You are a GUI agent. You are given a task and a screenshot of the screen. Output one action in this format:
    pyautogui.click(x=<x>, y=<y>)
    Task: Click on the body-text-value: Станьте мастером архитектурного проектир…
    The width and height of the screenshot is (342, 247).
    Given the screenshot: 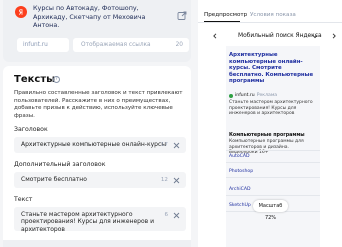 What is the action you would take?
    pyautogui.click(x=87, y=222)
    